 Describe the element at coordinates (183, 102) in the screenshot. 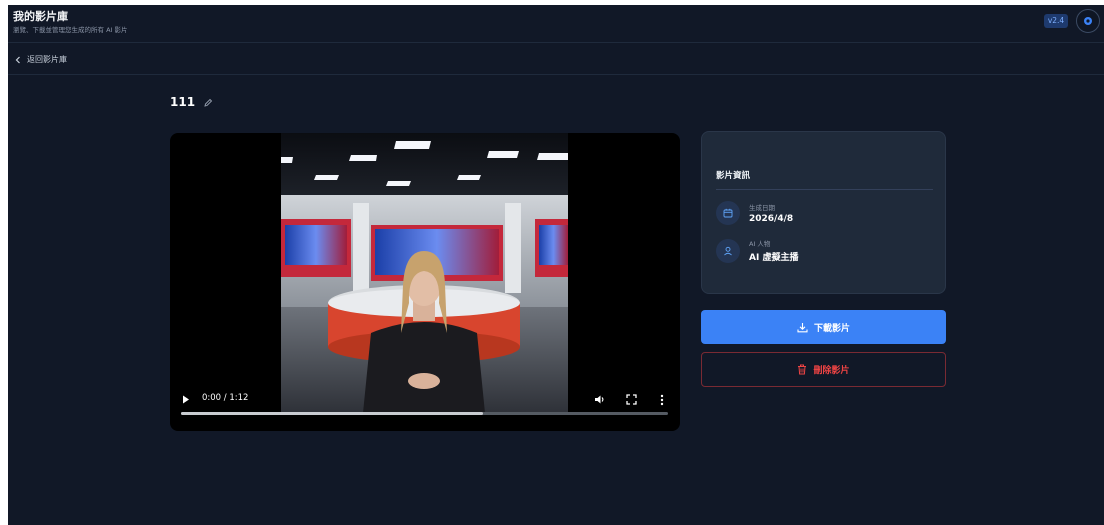

I see `video-title: 111` at that location.